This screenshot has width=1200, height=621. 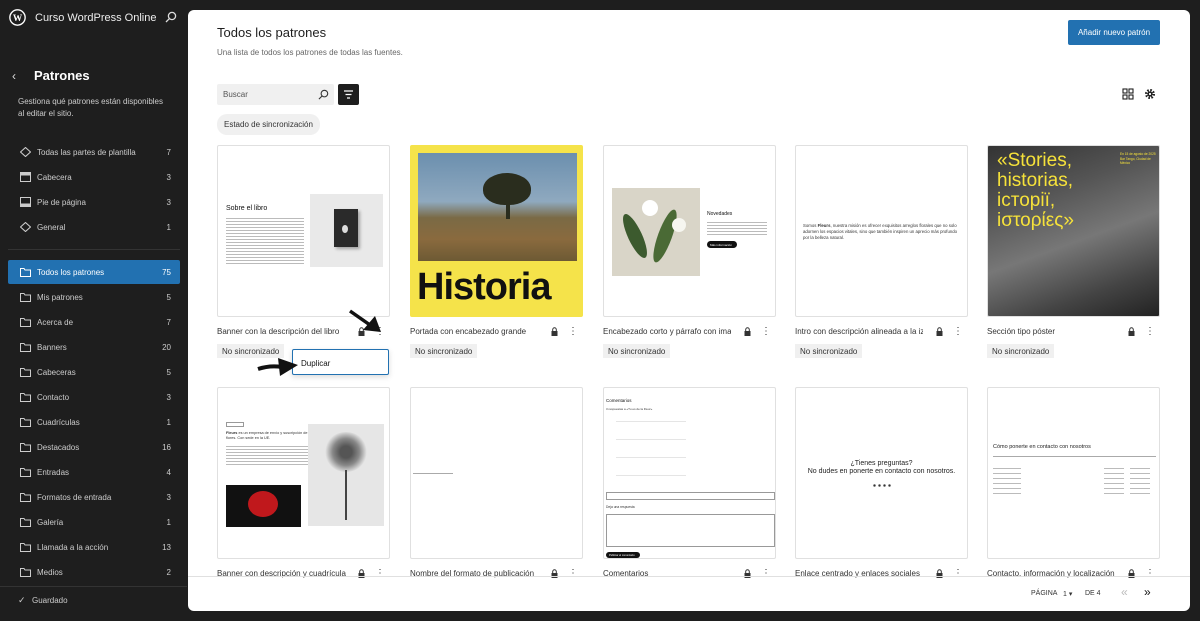 What do you see at coordinates (829, 351) in the screenshot?
I see `sync-badge: No sincronizado` at bounding box center [829, 351].